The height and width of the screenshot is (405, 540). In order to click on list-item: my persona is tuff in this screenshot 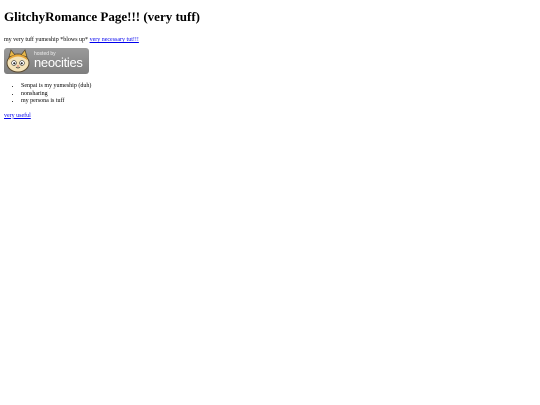, I will do `click(278, 102)`.